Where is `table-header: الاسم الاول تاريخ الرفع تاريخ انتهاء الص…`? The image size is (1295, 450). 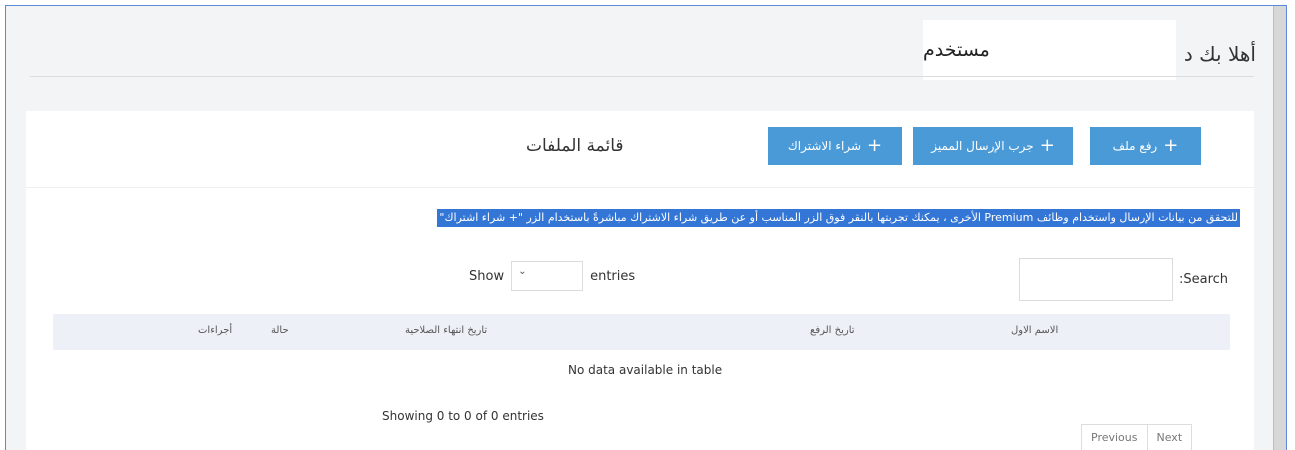
table-header: الاسم الاول تاريخ الرفع تاريخ انتهاء الص… is located at coordinates (641, 332).